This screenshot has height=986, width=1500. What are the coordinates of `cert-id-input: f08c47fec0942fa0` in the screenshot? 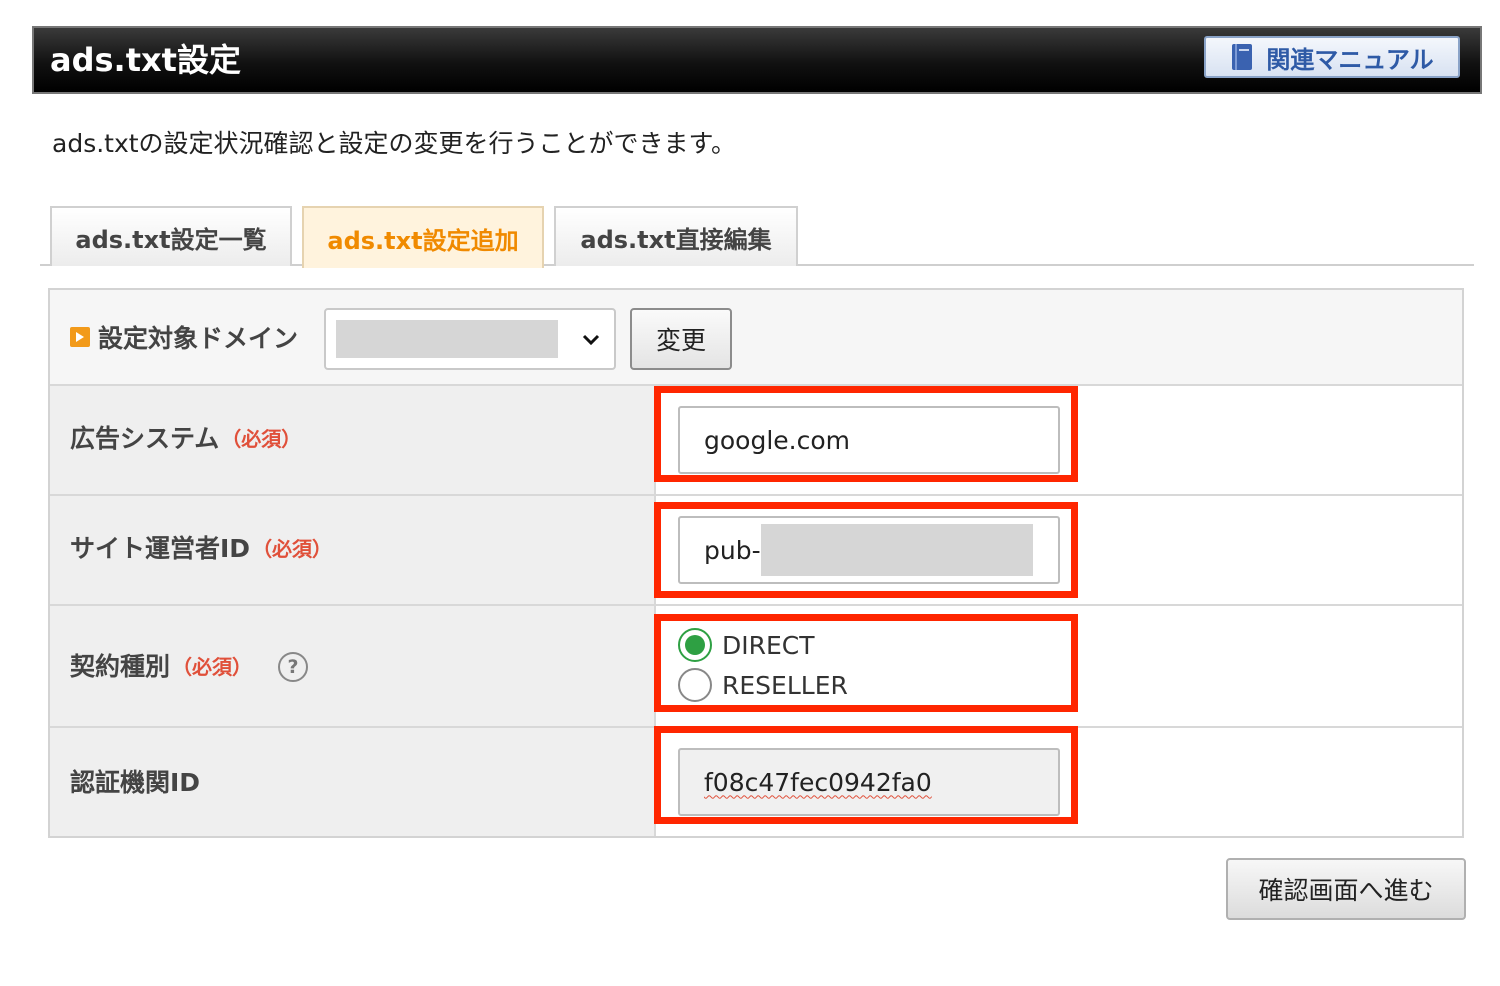 It's located at (869, 782).